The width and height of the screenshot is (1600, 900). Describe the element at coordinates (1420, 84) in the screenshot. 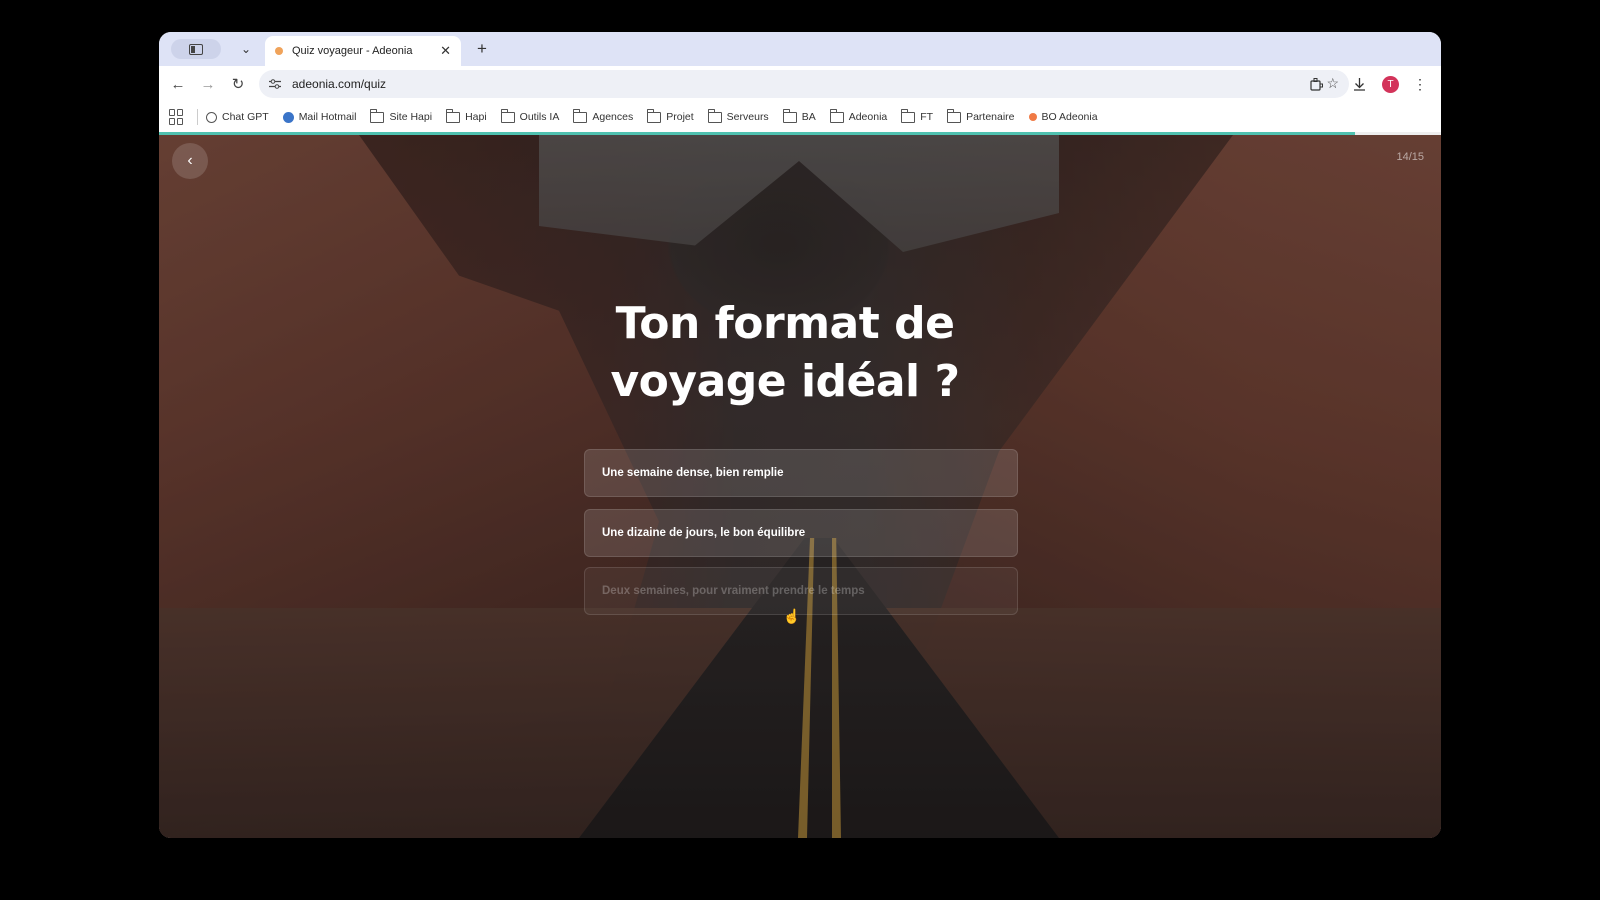

I see `menu-dots-icon: ⋮` at that location.